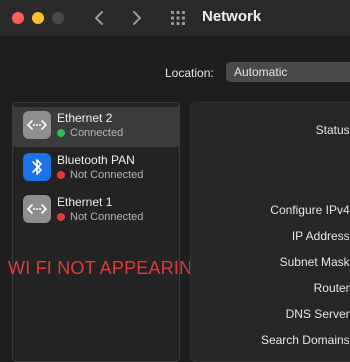  I want to click on service-name: Ethernet 1, so click(85, 202).